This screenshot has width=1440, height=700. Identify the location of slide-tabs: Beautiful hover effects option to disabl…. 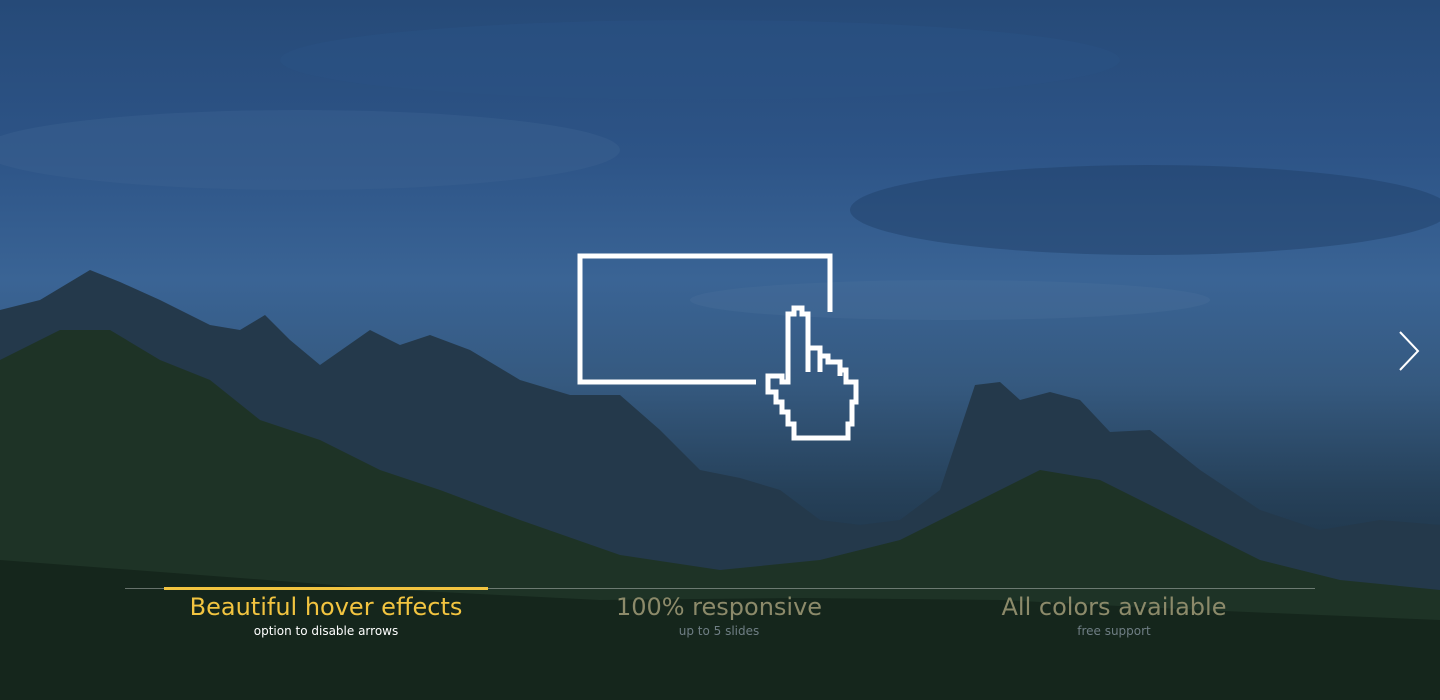
(720, 617).